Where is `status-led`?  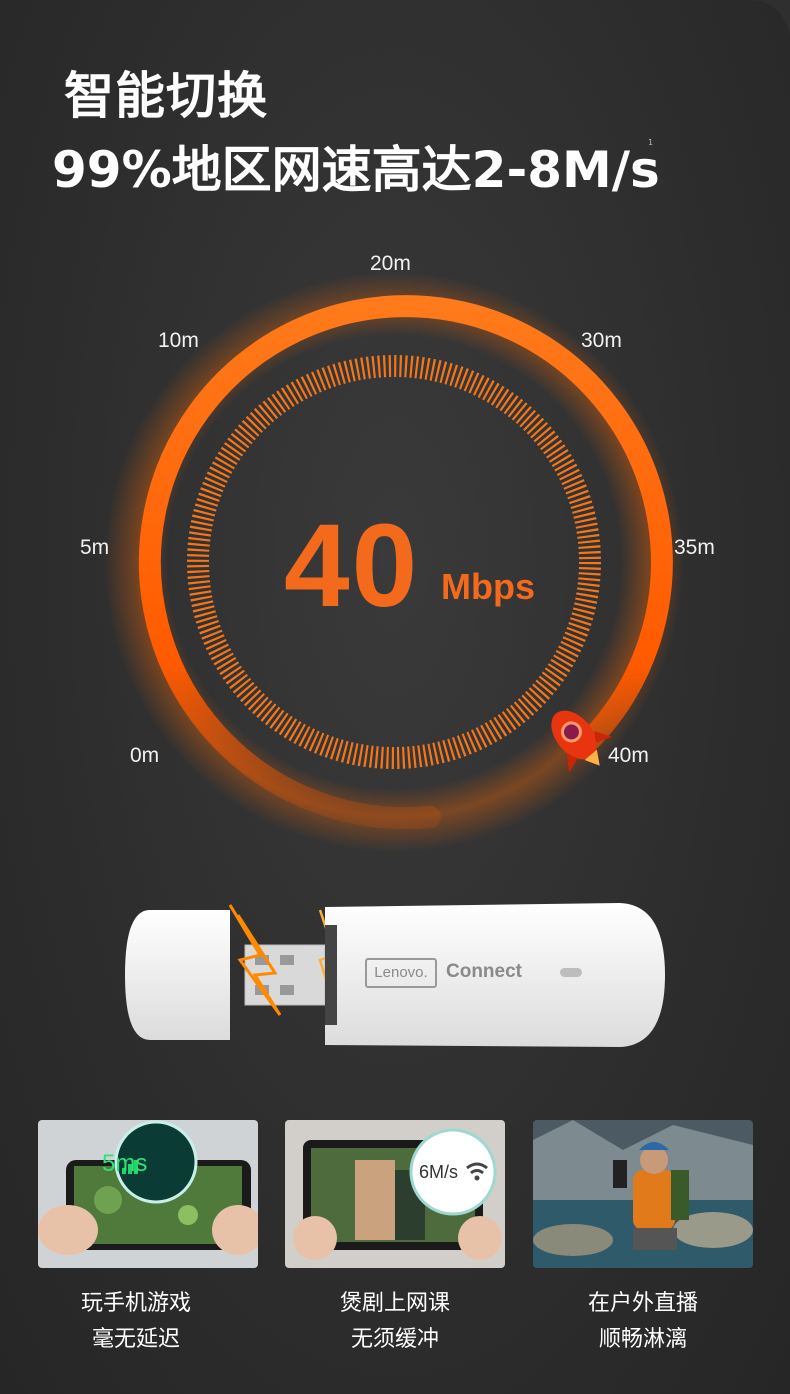
status-led is located at coordinates (571, 972).